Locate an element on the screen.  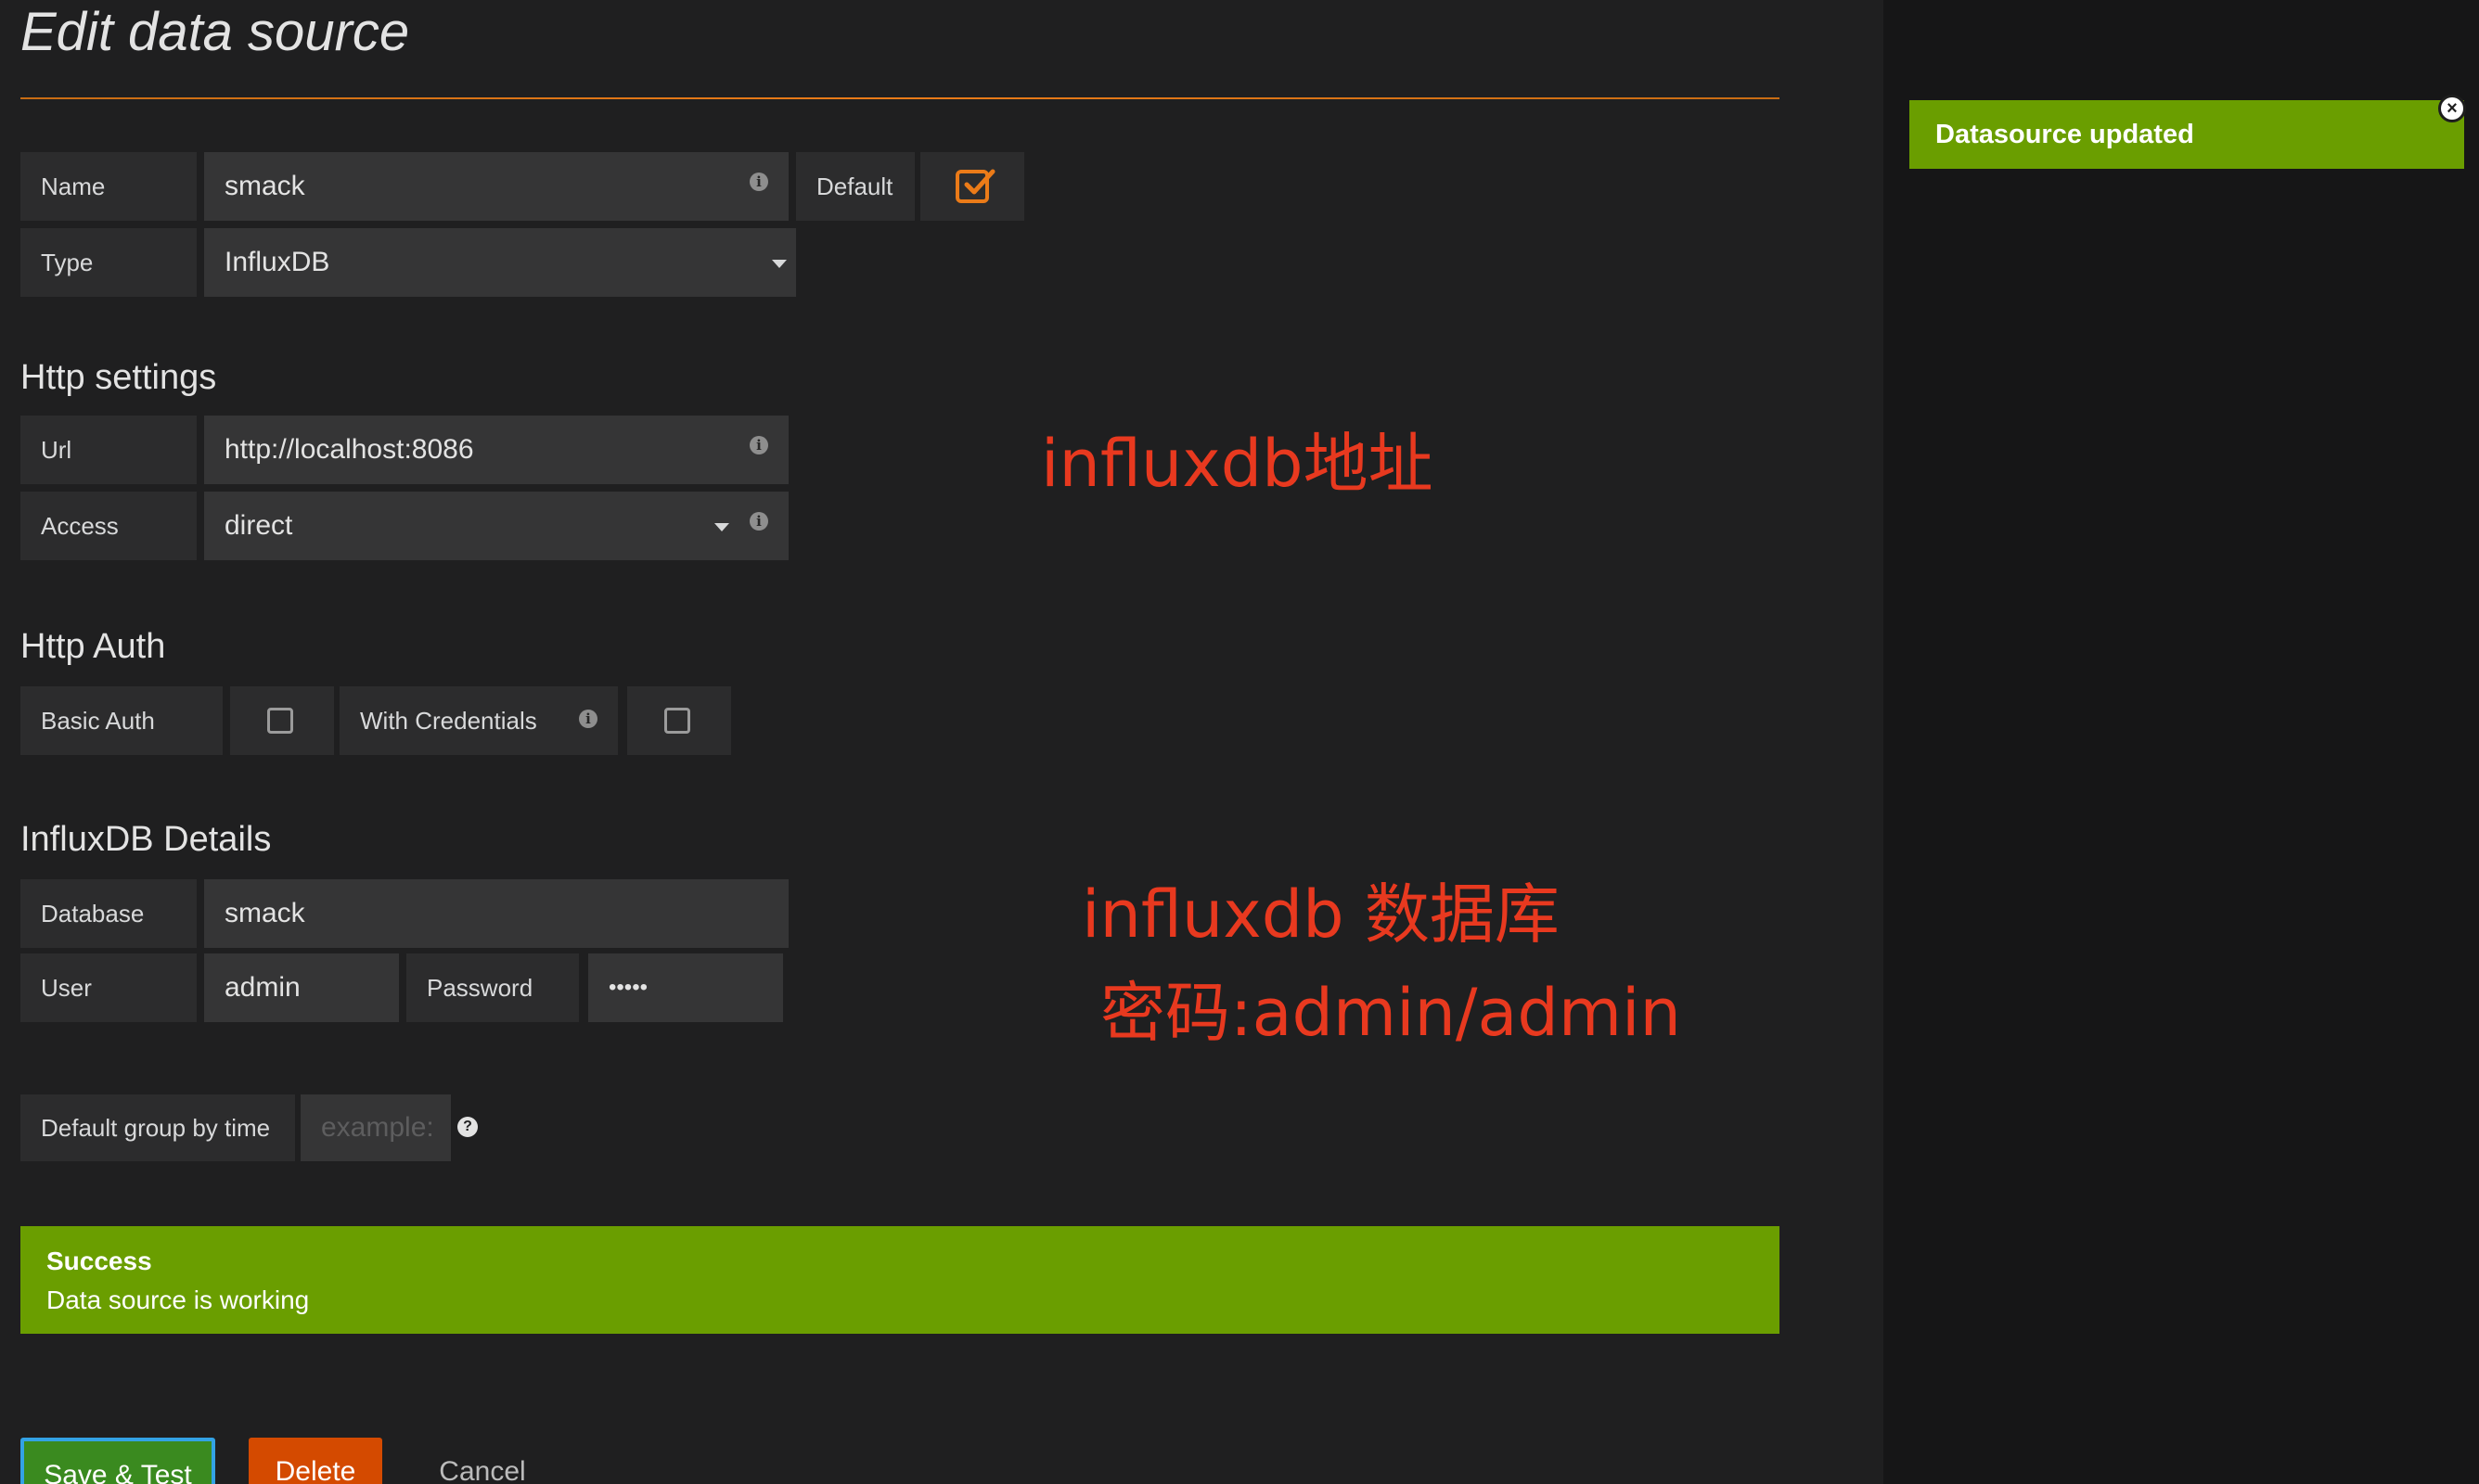
password-input-value: ••••• is located at coordinates (629, 987).